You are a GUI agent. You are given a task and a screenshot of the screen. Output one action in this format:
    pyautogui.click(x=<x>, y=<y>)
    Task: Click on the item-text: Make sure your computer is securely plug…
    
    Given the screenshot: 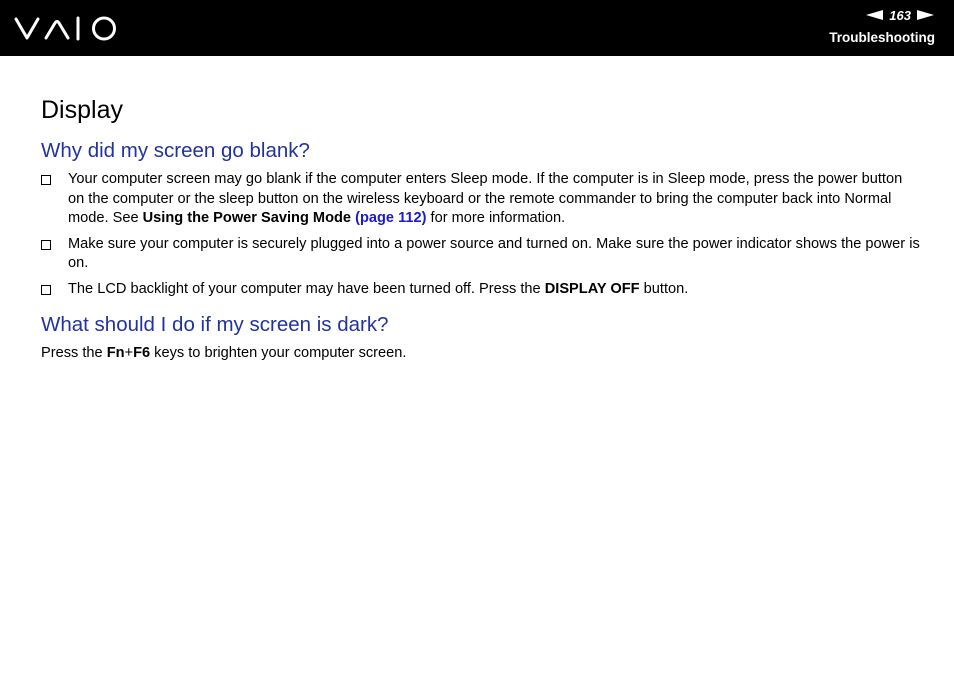 What is the action you would take?
    pyautogui.click(x=494, y=253)
    